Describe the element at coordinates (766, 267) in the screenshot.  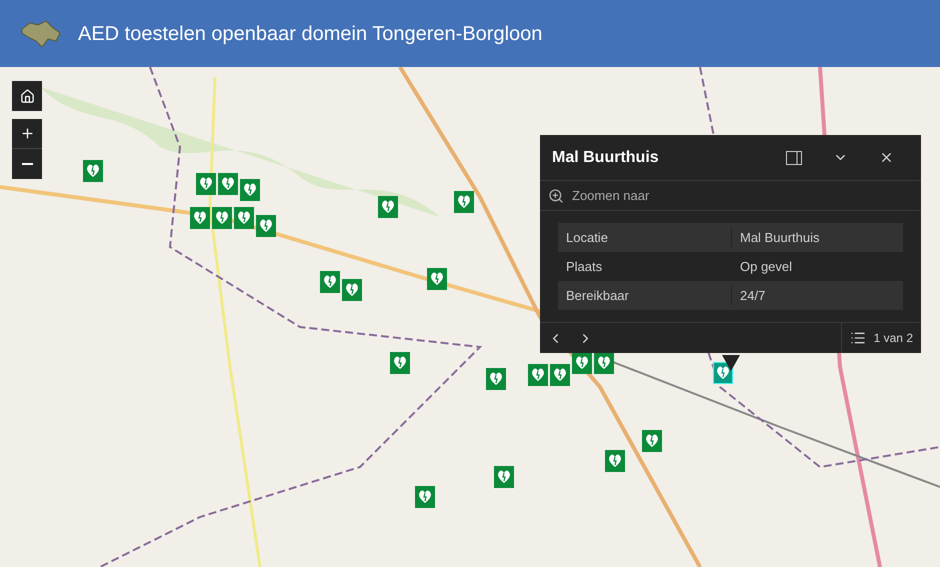
I see `attribute-value: Op gevel` at that location.